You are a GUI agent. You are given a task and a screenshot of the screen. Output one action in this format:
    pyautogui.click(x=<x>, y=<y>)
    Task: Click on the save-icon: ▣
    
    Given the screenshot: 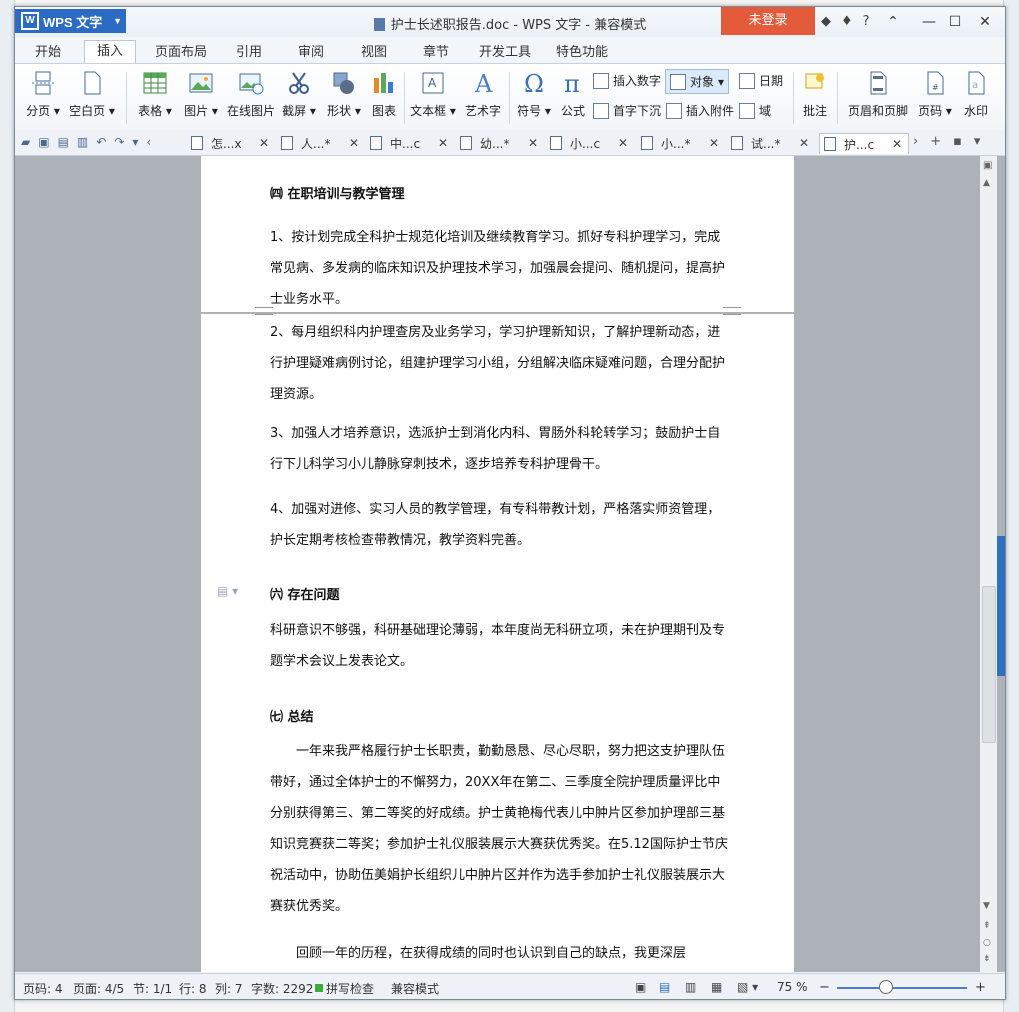 What is the action you would take?
    pyautogui.click(x=43, y=142)
    